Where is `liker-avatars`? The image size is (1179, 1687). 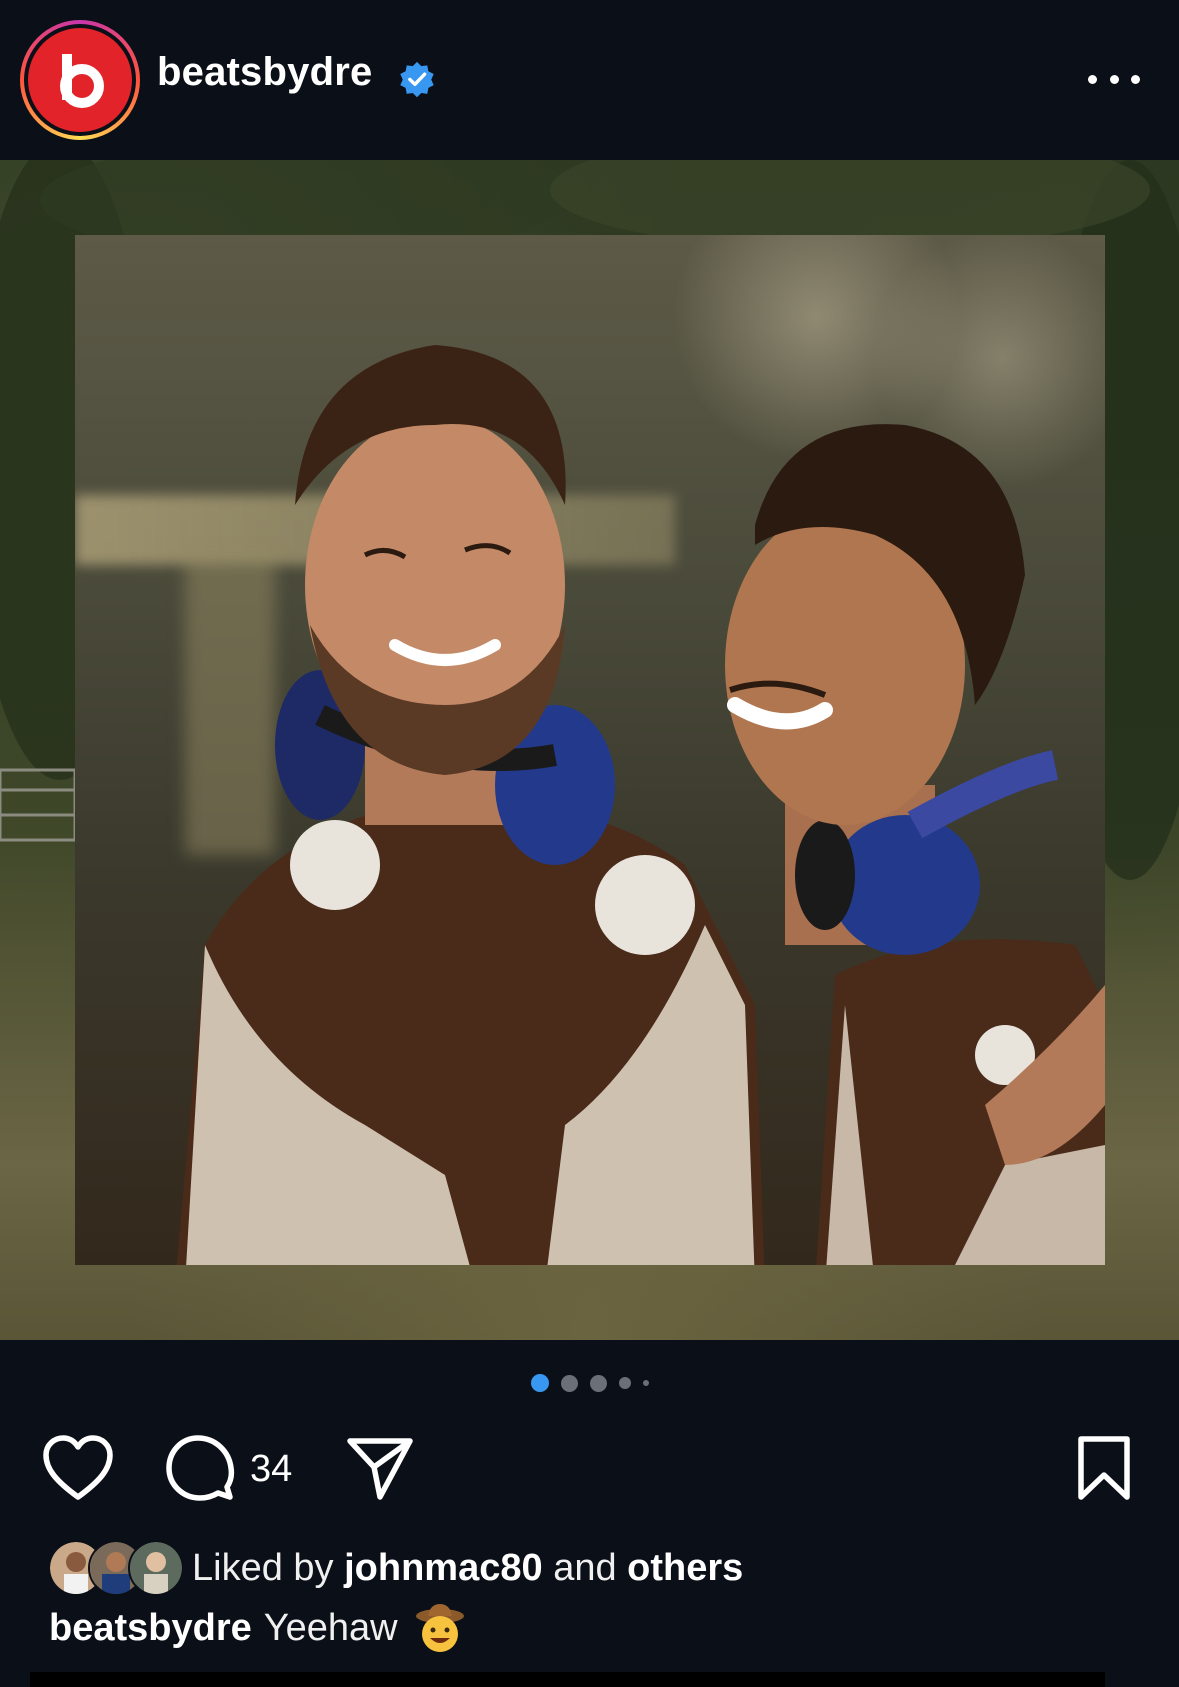 liker-avatars is located at coordinates (116, 1568).